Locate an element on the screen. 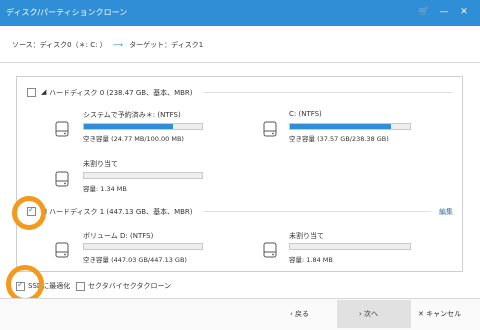  divider is located at coordinates (240, 62).